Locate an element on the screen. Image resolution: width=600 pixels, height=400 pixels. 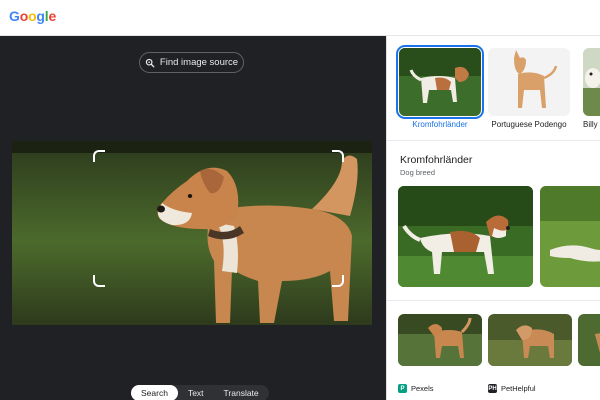
find-image-source-button: Find image source is located at coordinates (191, 62).